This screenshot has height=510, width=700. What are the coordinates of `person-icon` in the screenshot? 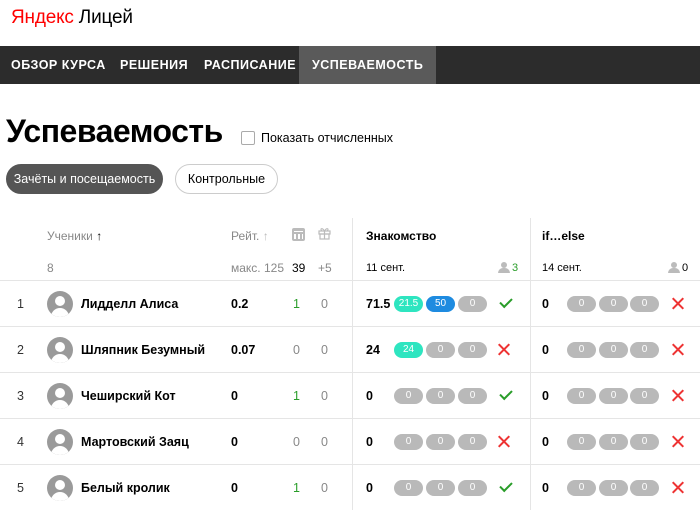 It's located at (504, 267).